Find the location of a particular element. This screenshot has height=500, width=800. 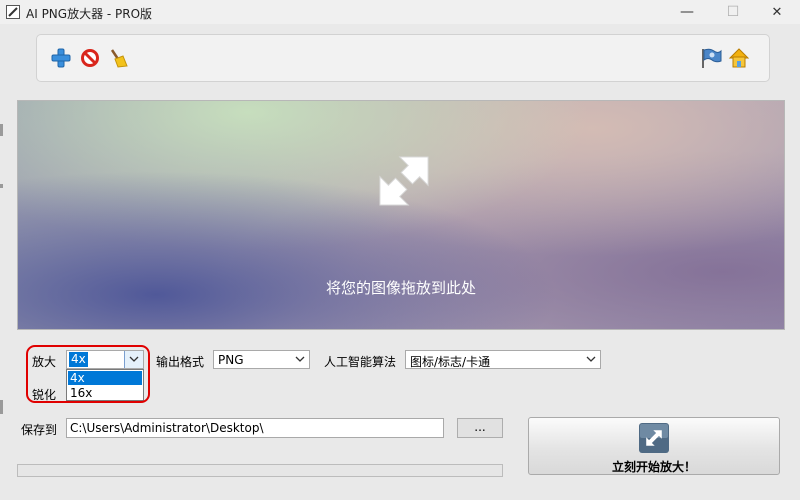

toolbar is located at coordinates (403, 58).